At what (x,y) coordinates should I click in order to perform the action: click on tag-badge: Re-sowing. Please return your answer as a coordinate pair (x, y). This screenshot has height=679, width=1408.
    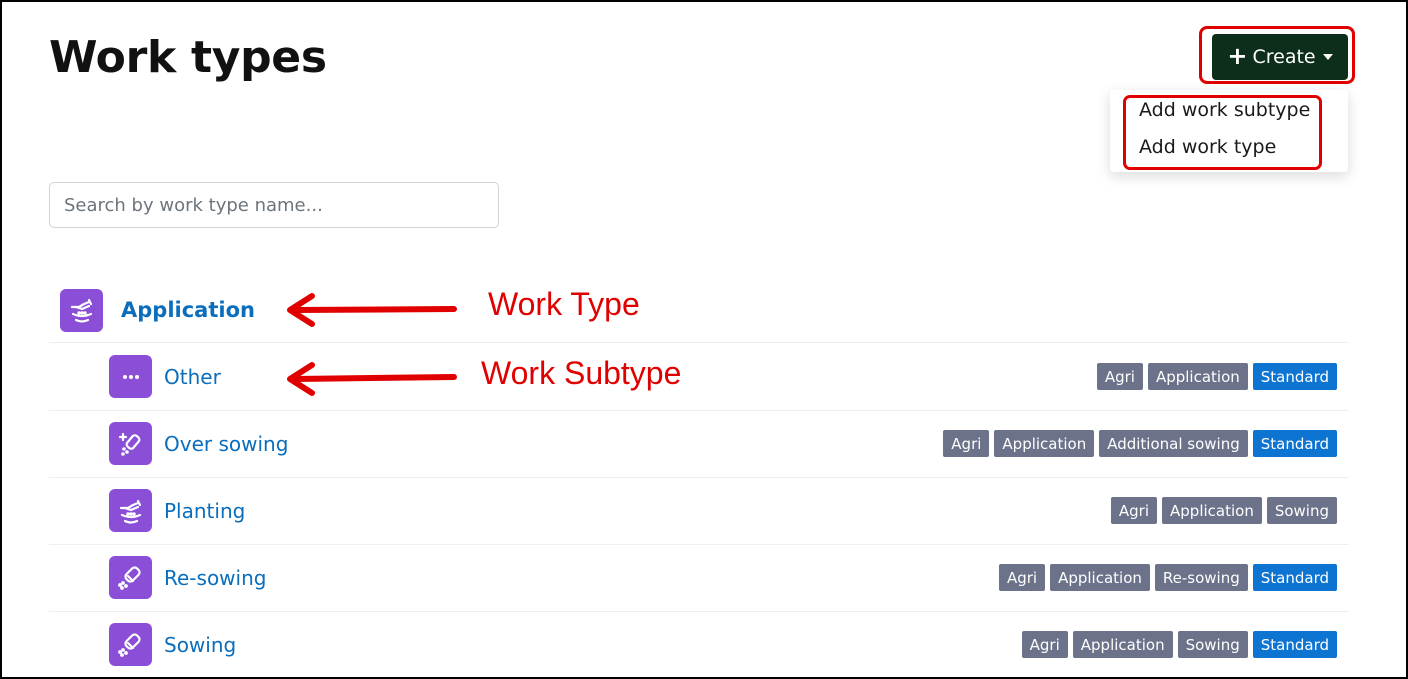
    Looking at the image, I should click on (1201, 577).